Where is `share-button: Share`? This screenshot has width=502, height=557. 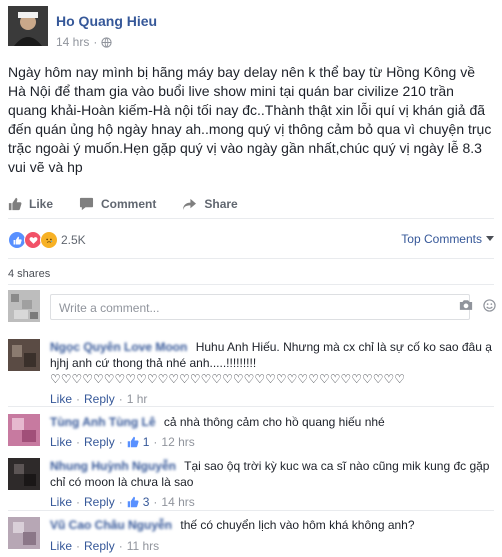
share-button: Share is located at coordinates (210, 204).